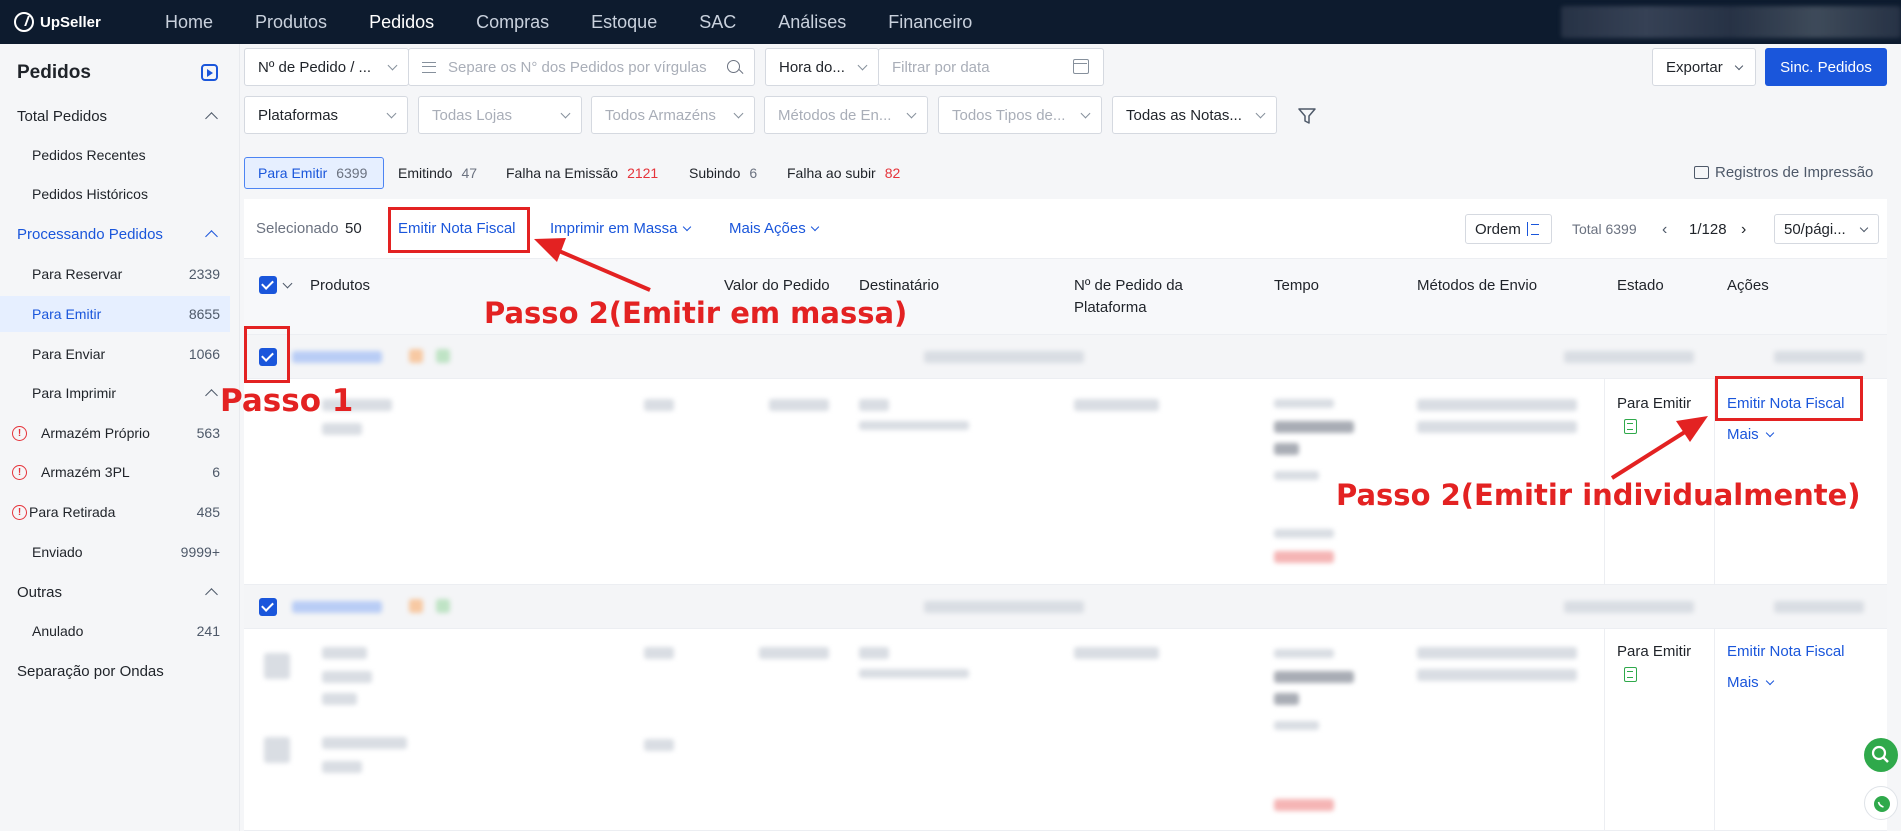 The image size is (1901, 831). What do you see at coordinates (291, 22) in the screenshot?
I see `nav-produtos: Produtos` at bounding box center [291, 22].